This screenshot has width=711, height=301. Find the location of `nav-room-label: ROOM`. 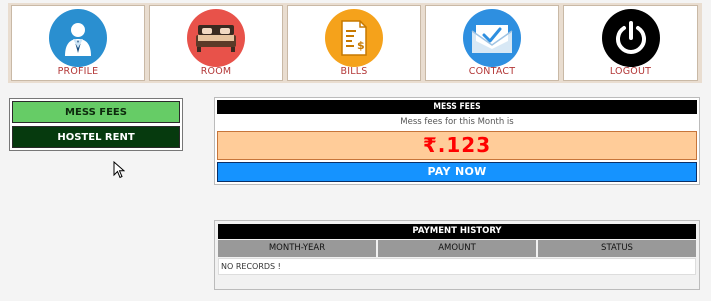

nav-room-label: ROOM is located at coordinates (216, 71).